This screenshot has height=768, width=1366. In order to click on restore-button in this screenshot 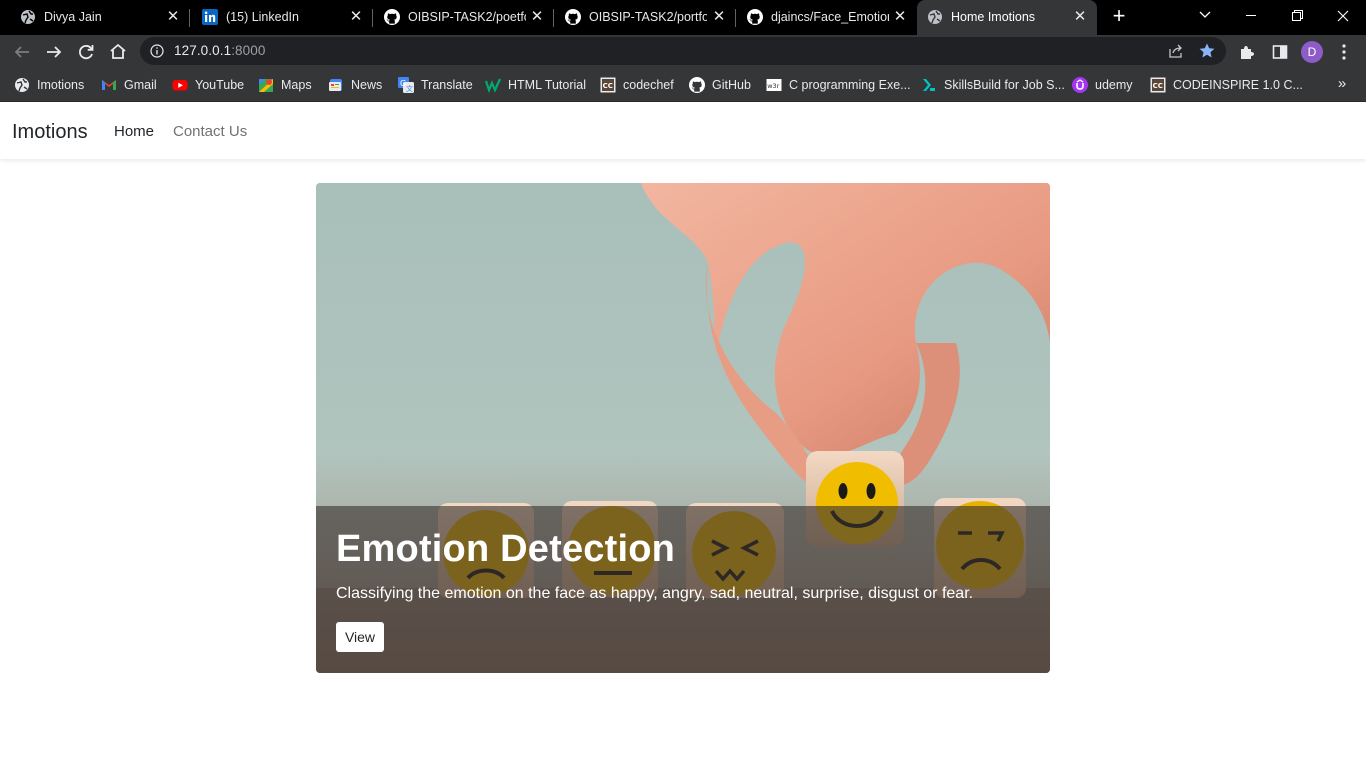, I will do `click(1297, 16)`.